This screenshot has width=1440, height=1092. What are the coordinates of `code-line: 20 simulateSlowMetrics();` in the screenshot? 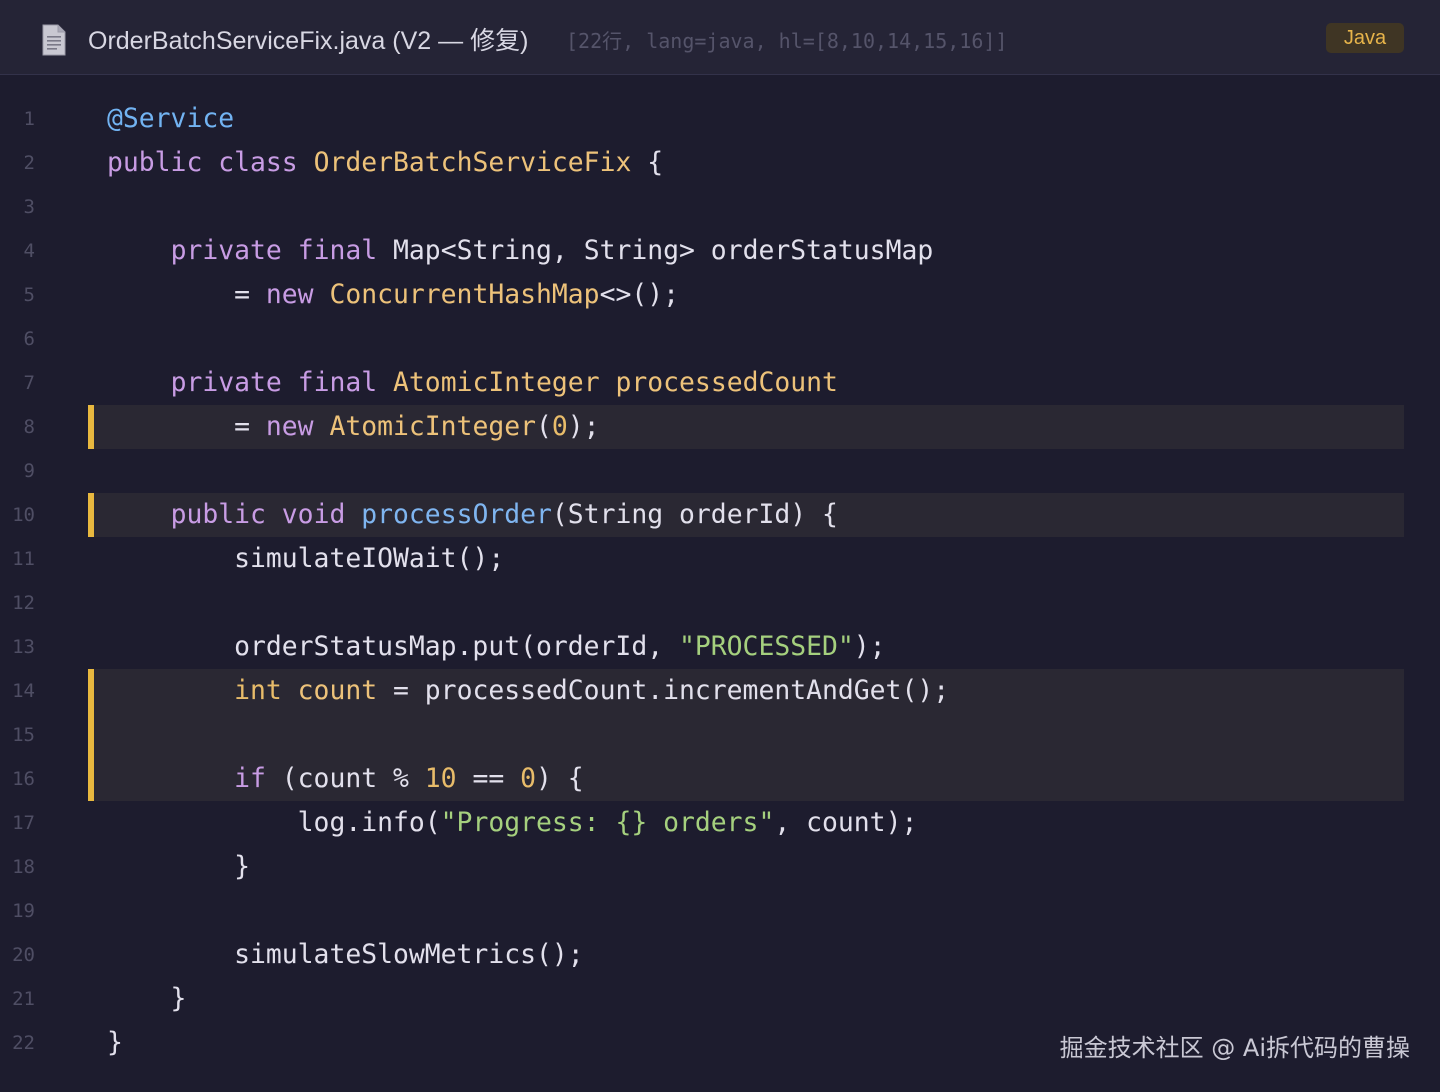 It's located at (720, 955).